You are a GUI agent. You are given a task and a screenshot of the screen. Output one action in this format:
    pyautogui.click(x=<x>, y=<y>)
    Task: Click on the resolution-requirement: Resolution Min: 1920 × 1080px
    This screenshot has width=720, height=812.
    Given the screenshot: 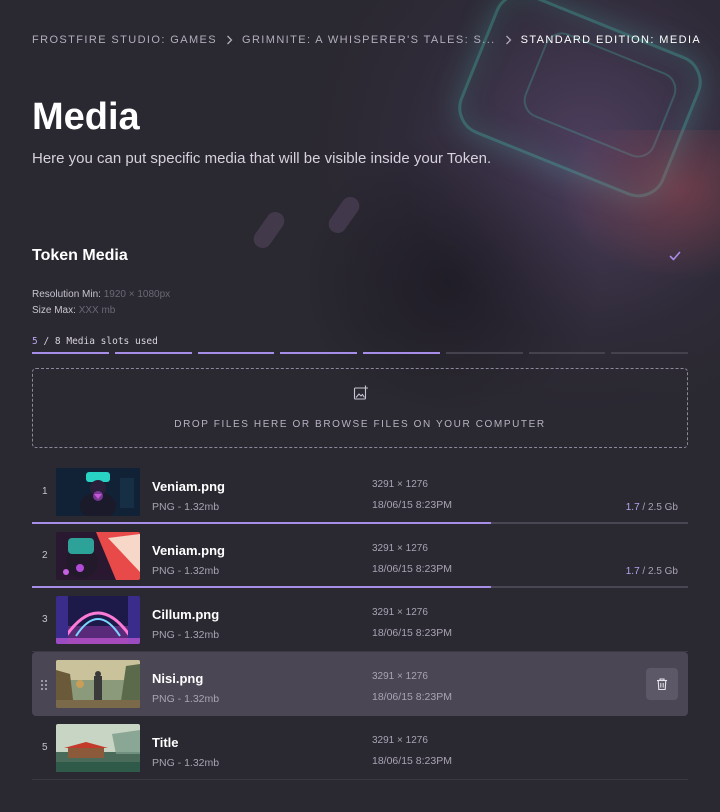 What is the action you would take?
    pyautogui.click(x=101, y=294)
    